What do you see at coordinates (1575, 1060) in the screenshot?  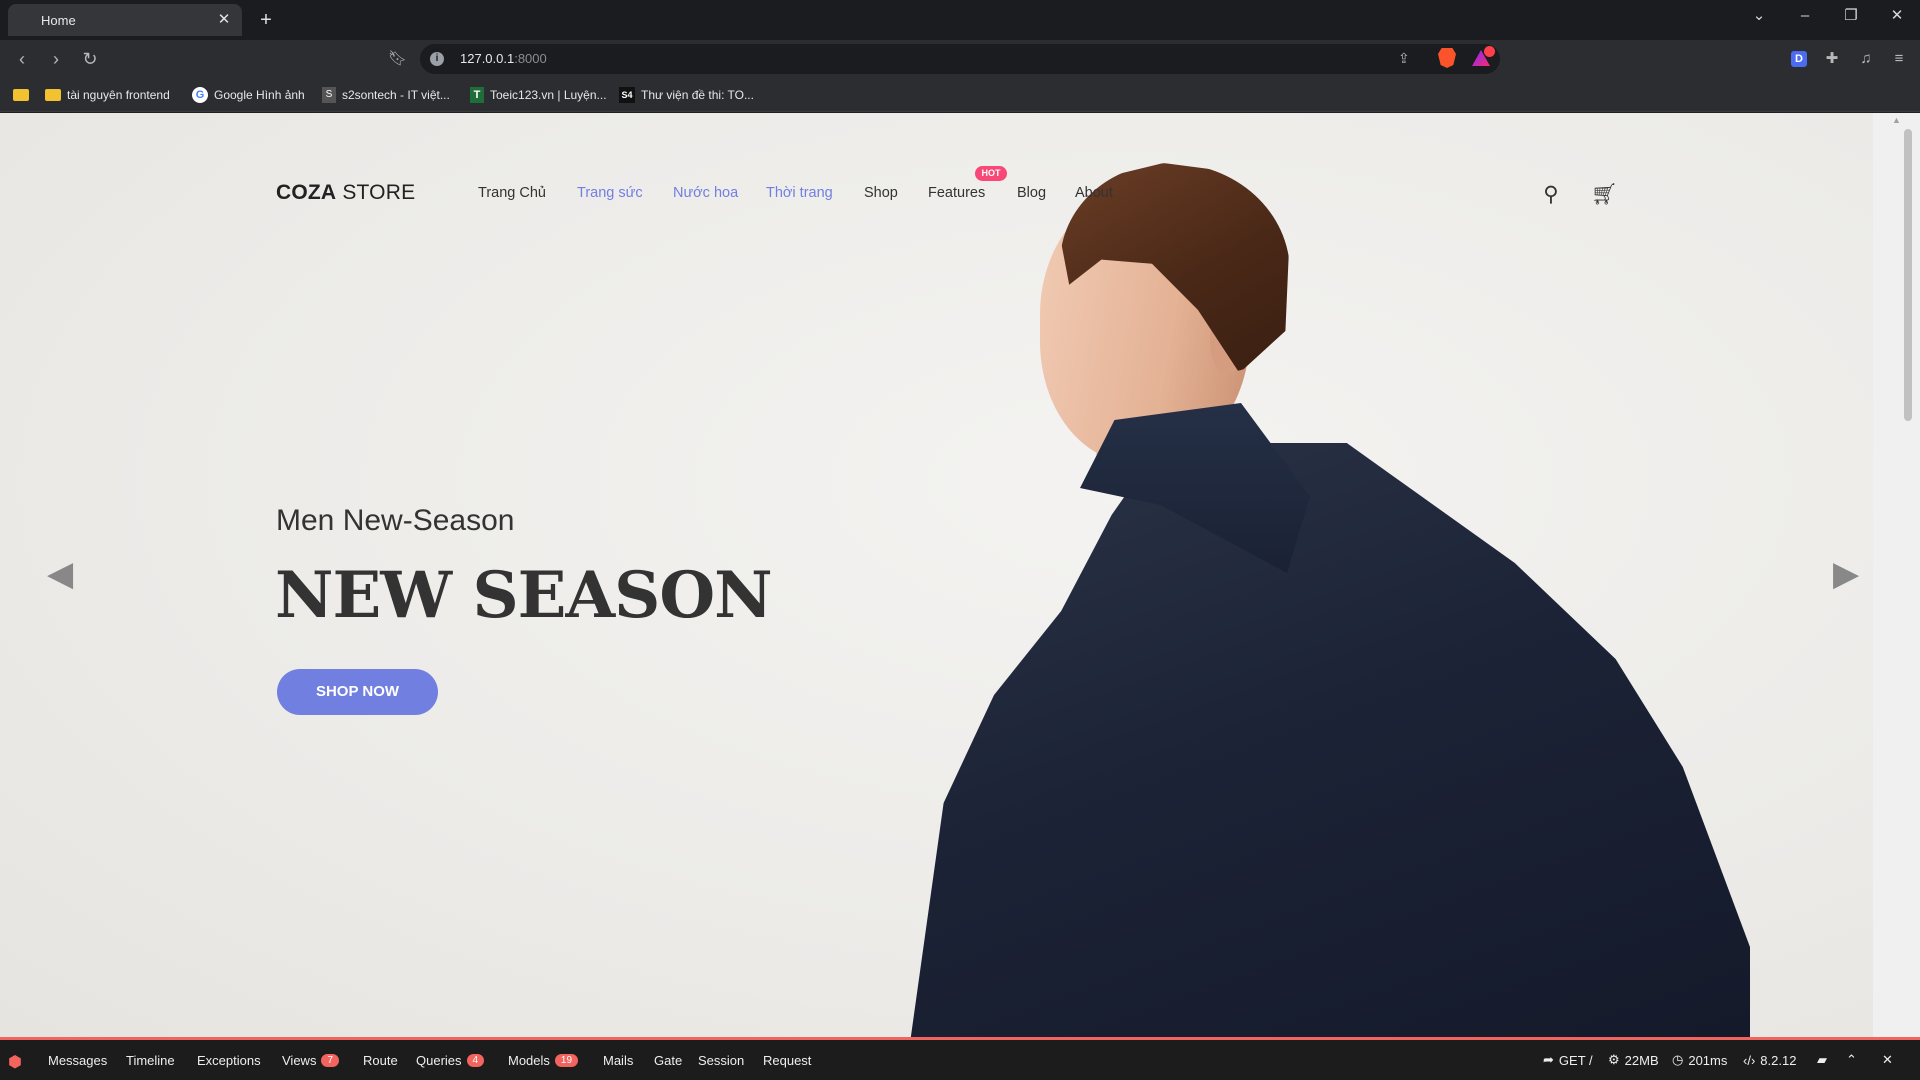 I see `request-method-text: GET /` at bounding box center [1575, 1060].